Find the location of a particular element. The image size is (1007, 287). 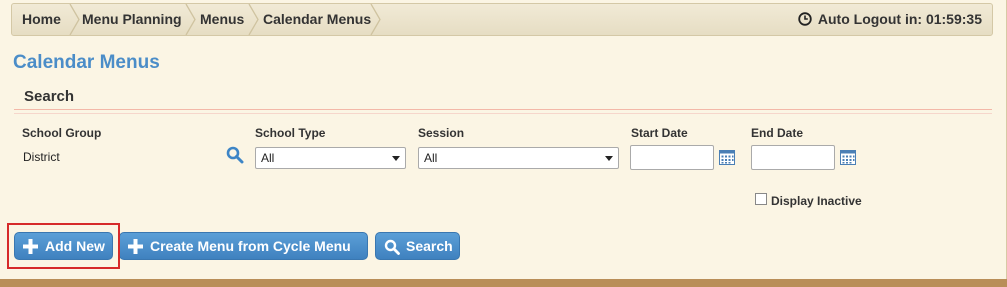

display-inactive-checkbox is located at coordinates (761, 199).